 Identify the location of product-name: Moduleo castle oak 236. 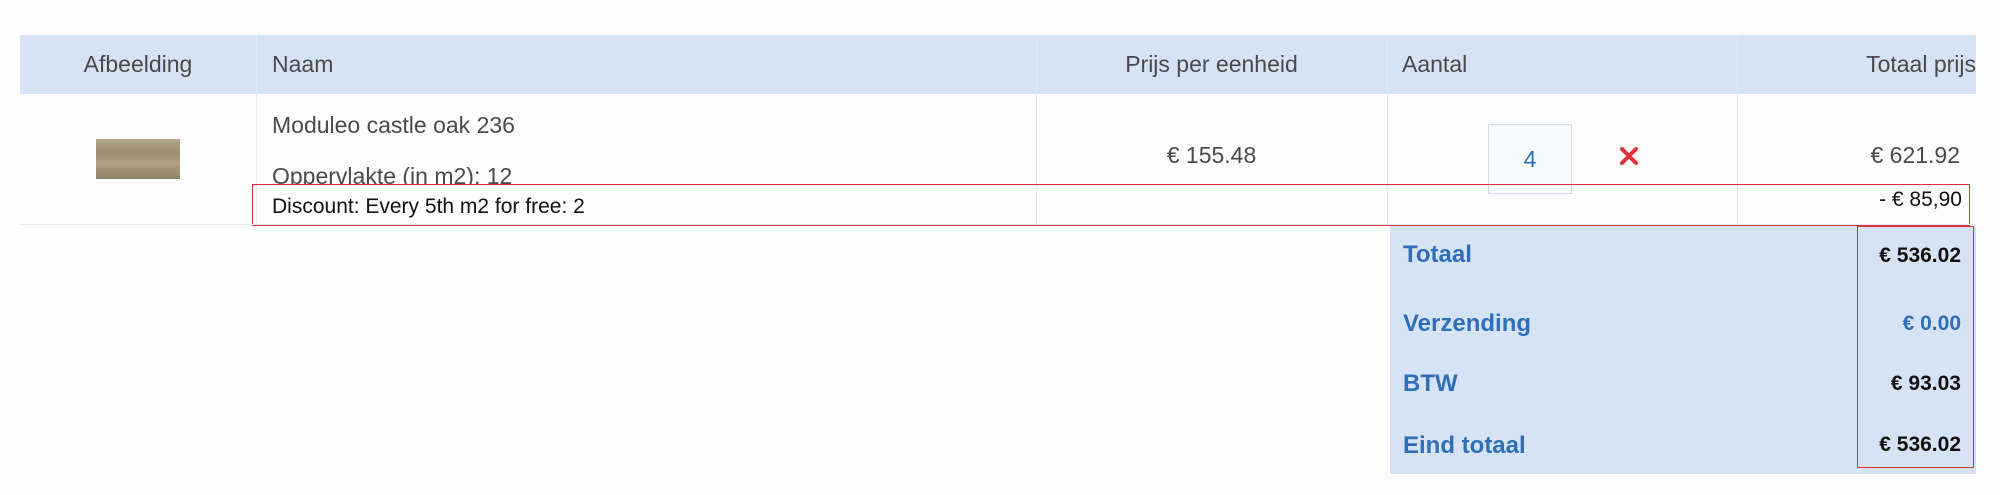
(393, 125).